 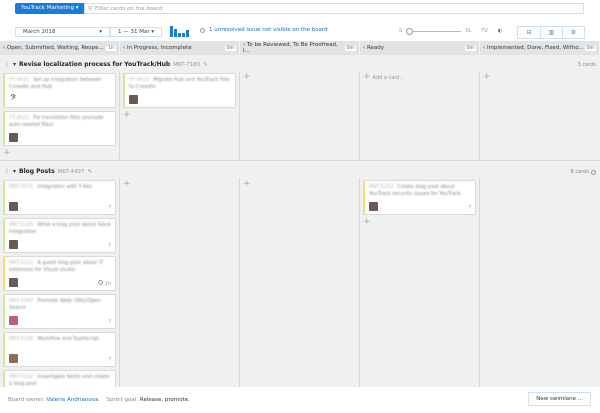 I want to click on bass-clef-avatar-icon: 𝄢, so click(x=13, y=99).